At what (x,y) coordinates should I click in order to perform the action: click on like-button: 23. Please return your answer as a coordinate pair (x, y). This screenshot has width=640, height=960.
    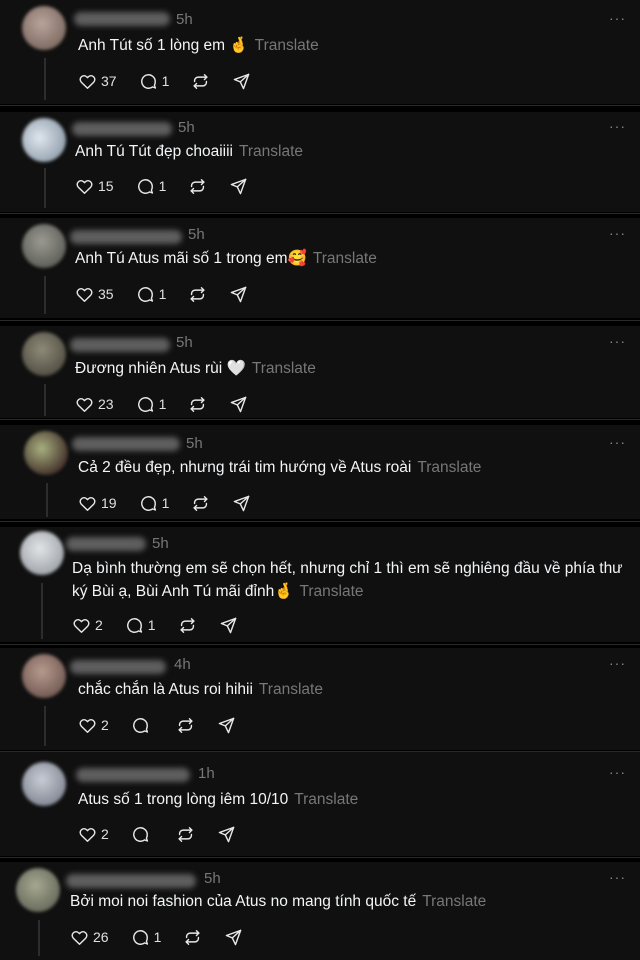
    Looking at the image, I should click on (94, 404).